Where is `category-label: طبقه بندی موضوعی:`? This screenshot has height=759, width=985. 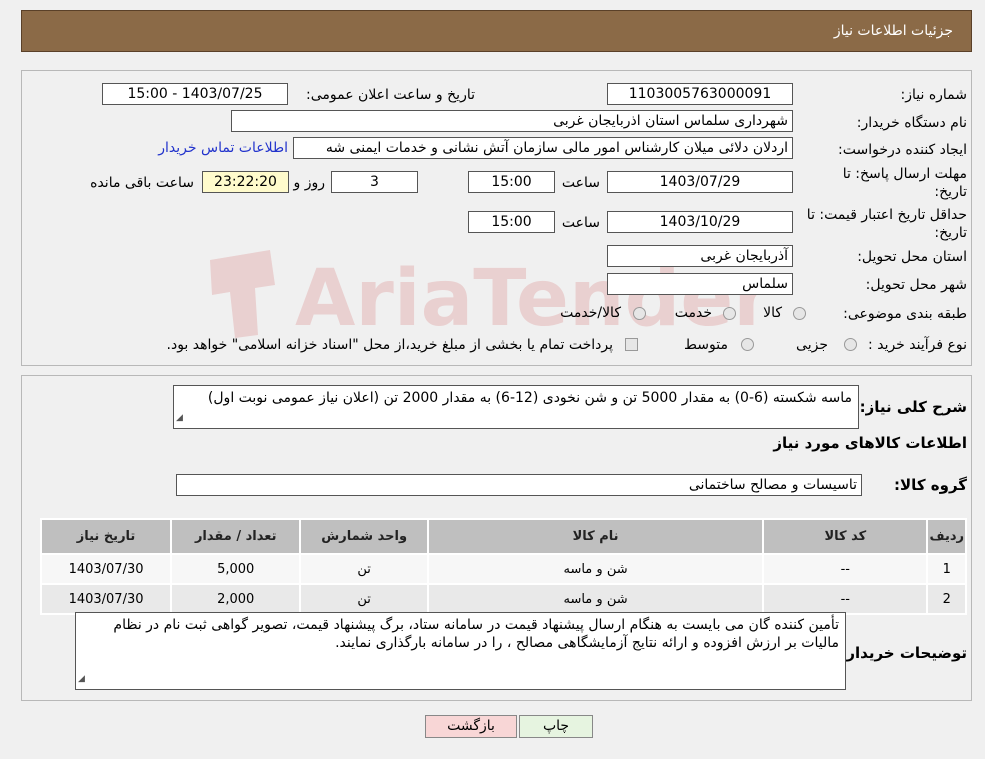 category-label: طبقه بندی موضوعی: is located at coordinates (905, 314).